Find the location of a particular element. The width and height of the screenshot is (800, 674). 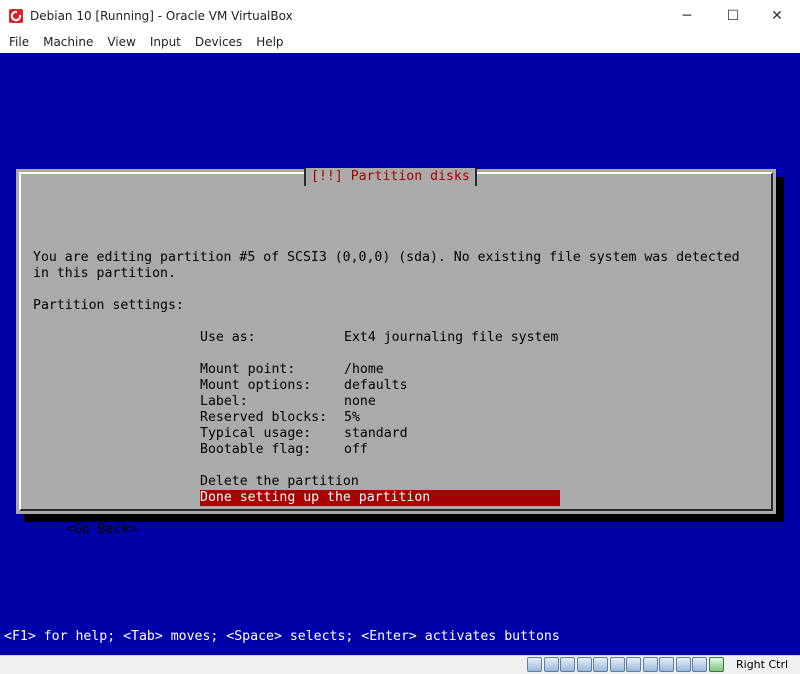

setting-label: Typical usage: is located at coordinates (256, 433).